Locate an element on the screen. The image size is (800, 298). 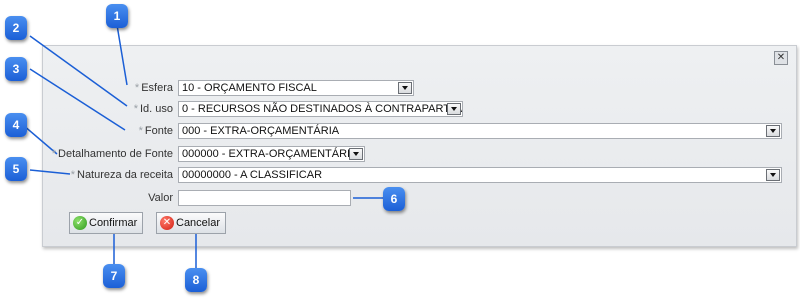
callout-8: 8 is located at coordinates (196, 280).